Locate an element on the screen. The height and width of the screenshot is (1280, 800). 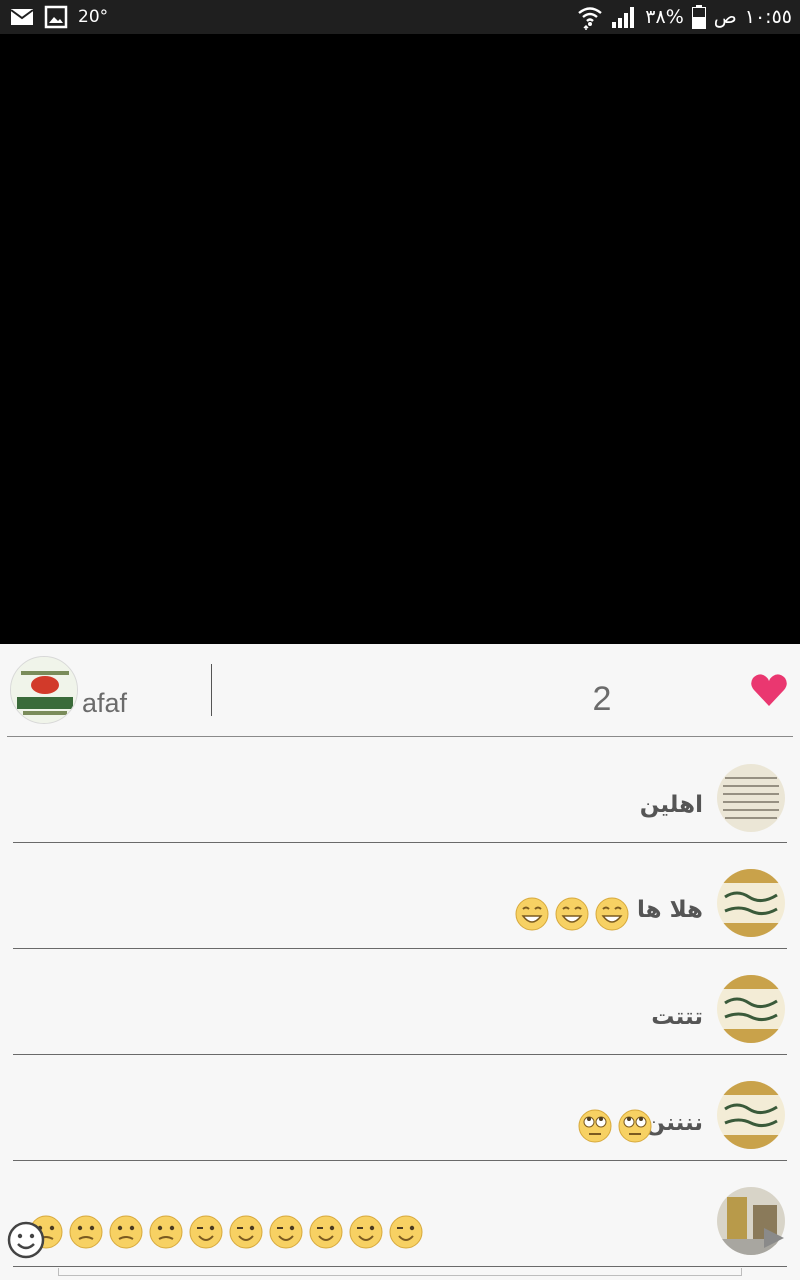
status-bar: 20° ٣٨% ص ١٠:٥٥ is located at coordinates (400, 17).